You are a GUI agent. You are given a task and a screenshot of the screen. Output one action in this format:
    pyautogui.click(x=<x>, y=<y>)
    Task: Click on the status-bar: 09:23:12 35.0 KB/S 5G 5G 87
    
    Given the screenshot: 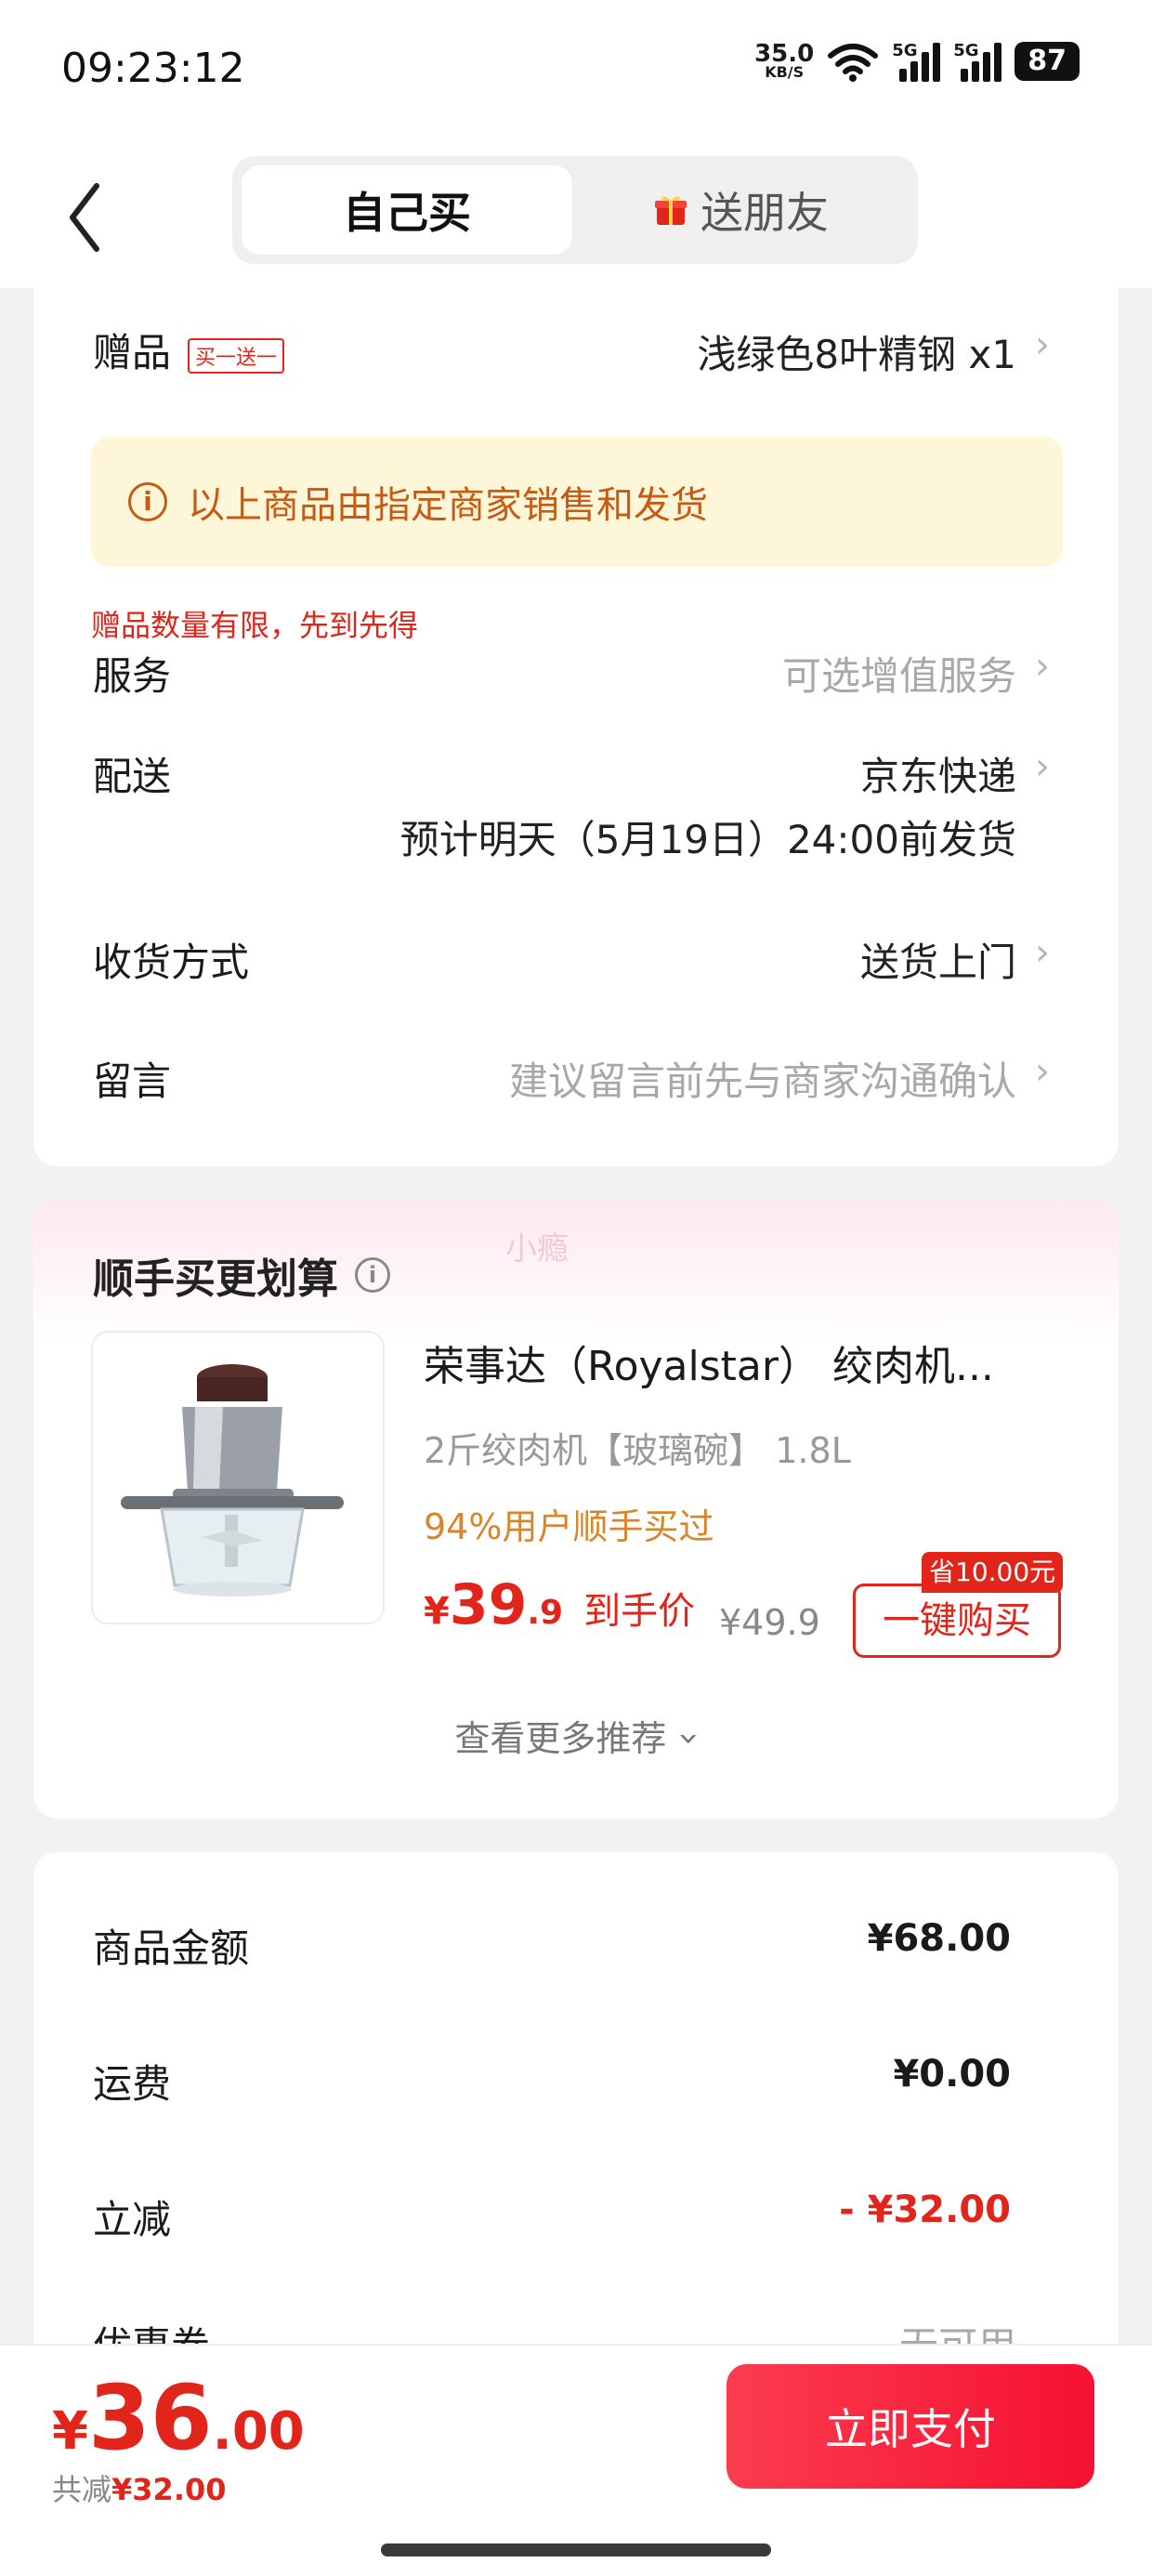 What is the action you would take?
    pyautogui.click(x=576, y=69)
    